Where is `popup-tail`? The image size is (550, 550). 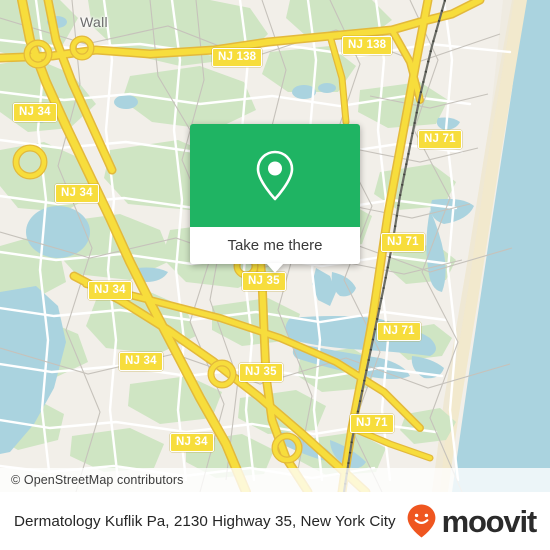 popup-tail is located at coordinates (275, 268).